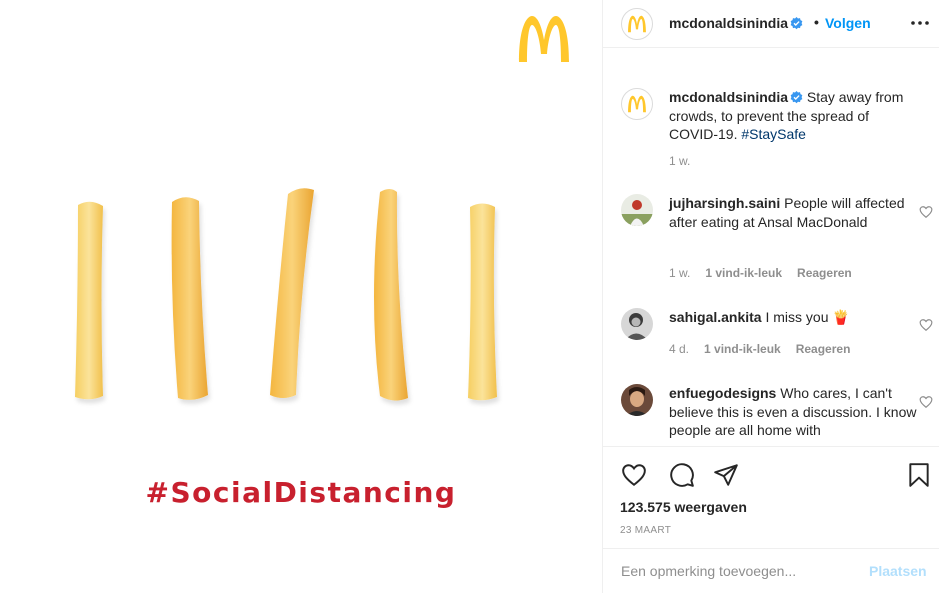 The height and width of the screenshot is (593, 939). I want to click on comment-meta: 4 d. 1 vind-ik-leuk Reageren, so click(767, 349).